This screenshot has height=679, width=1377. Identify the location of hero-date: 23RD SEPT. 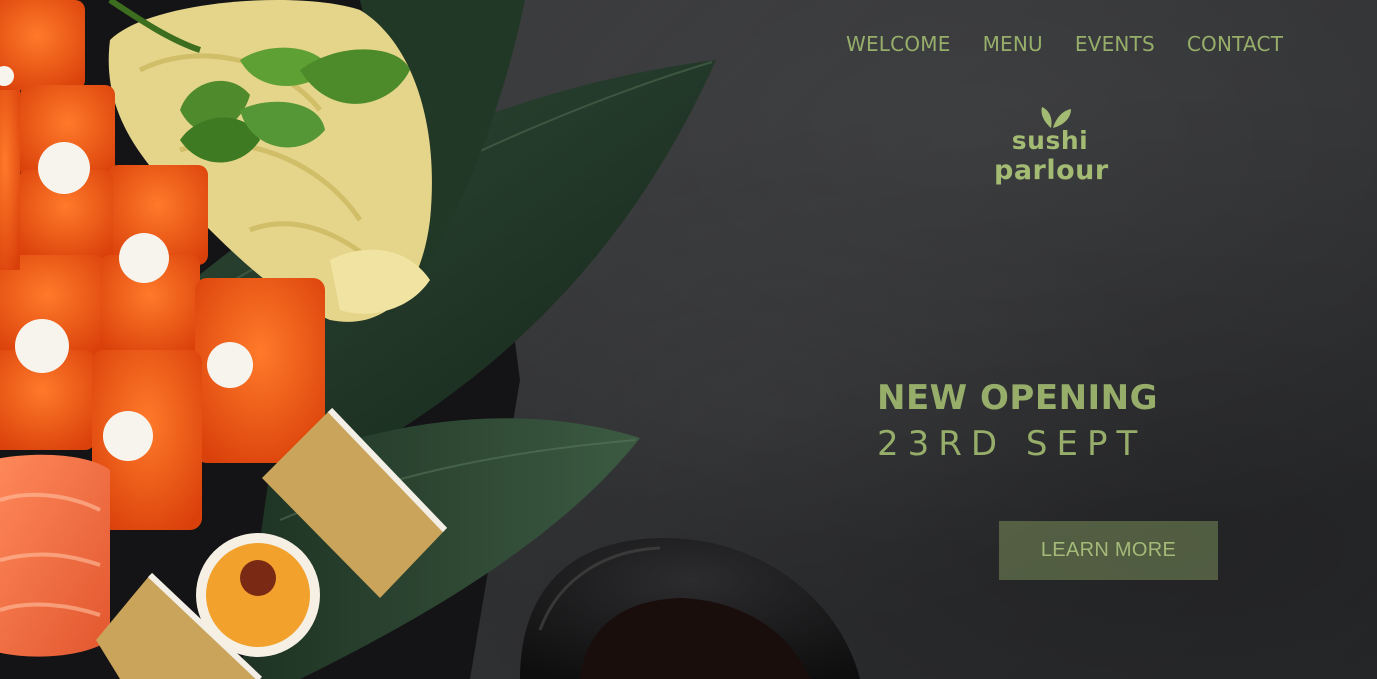
(1012, 444).